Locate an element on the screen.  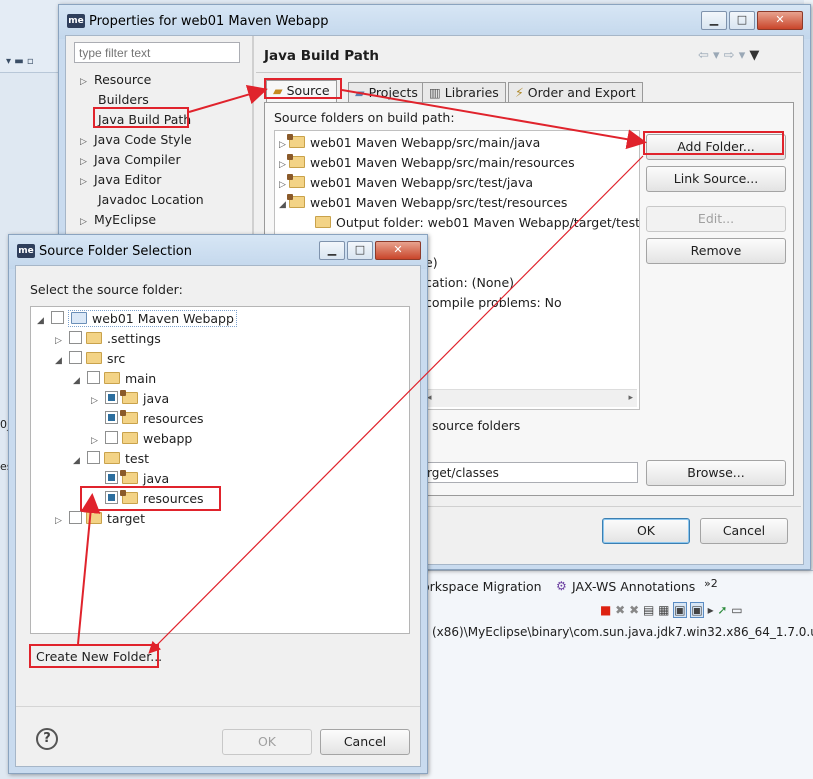
arrow-build-path-to-source is located at coordinates (228, 98).